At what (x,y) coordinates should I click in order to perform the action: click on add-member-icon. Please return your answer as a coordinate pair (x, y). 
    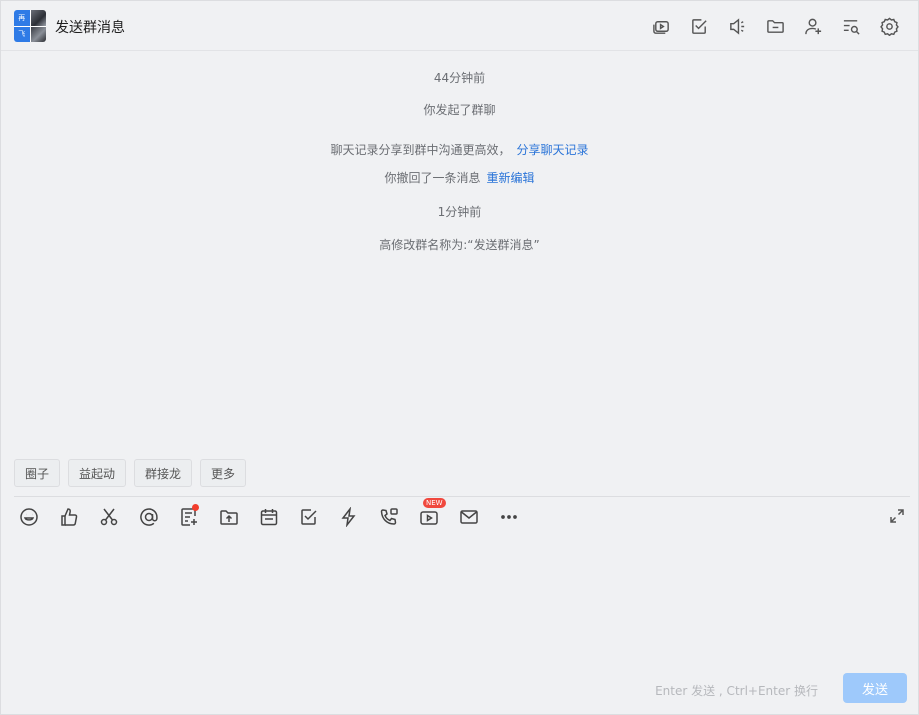
    Looking at the image, I should click on (813, 26).